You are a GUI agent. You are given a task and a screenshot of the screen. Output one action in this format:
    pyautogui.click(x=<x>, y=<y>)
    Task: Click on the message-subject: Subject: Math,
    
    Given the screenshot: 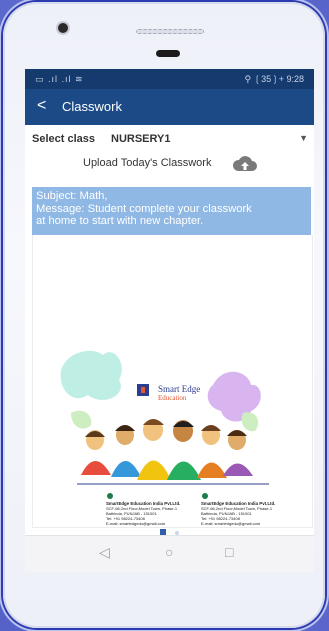 What is the action you would take?
    pyautogui.click(x=72, y=196)
    